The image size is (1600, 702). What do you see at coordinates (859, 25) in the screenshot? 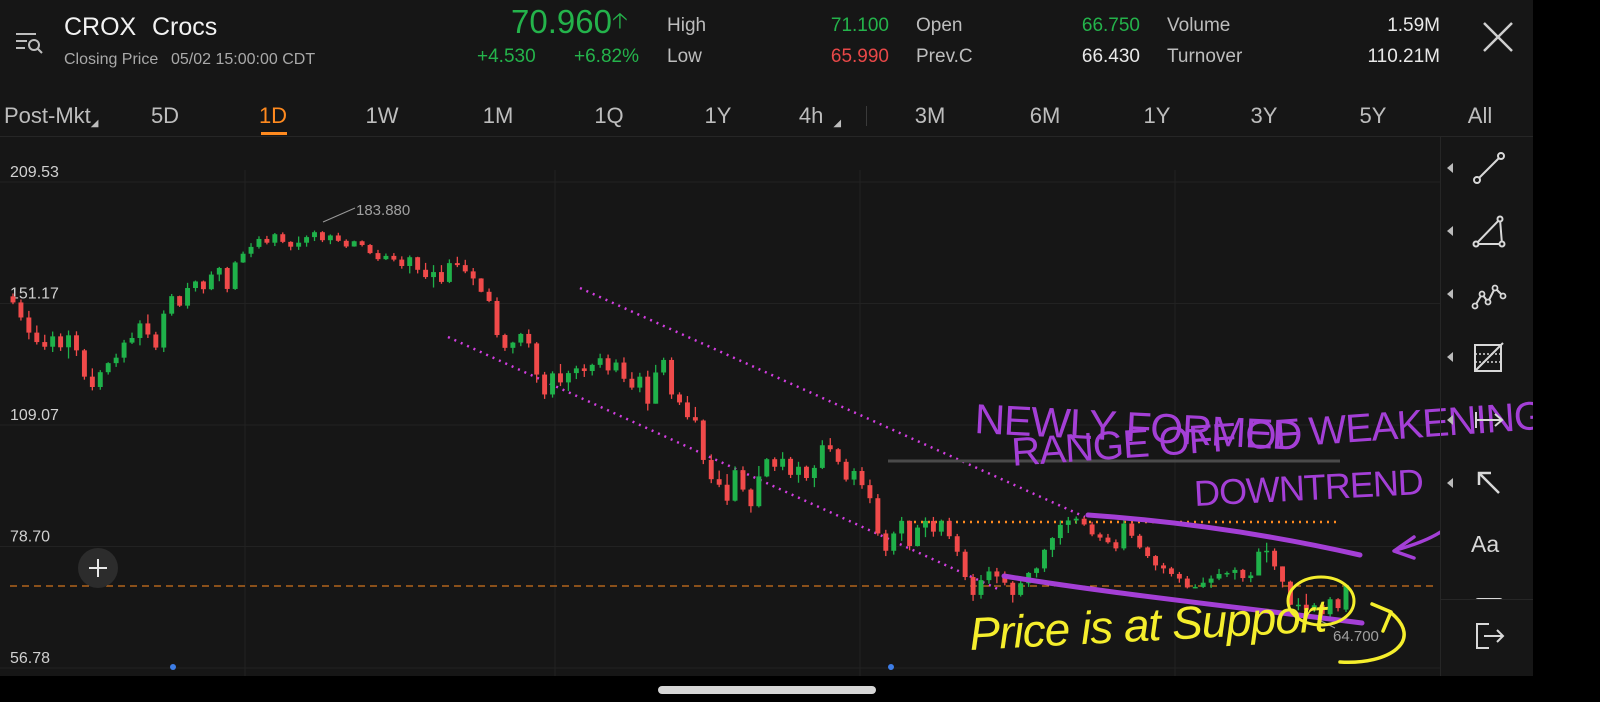
I see `stat-value-high: 71.100` at bounding box center [859, 25].